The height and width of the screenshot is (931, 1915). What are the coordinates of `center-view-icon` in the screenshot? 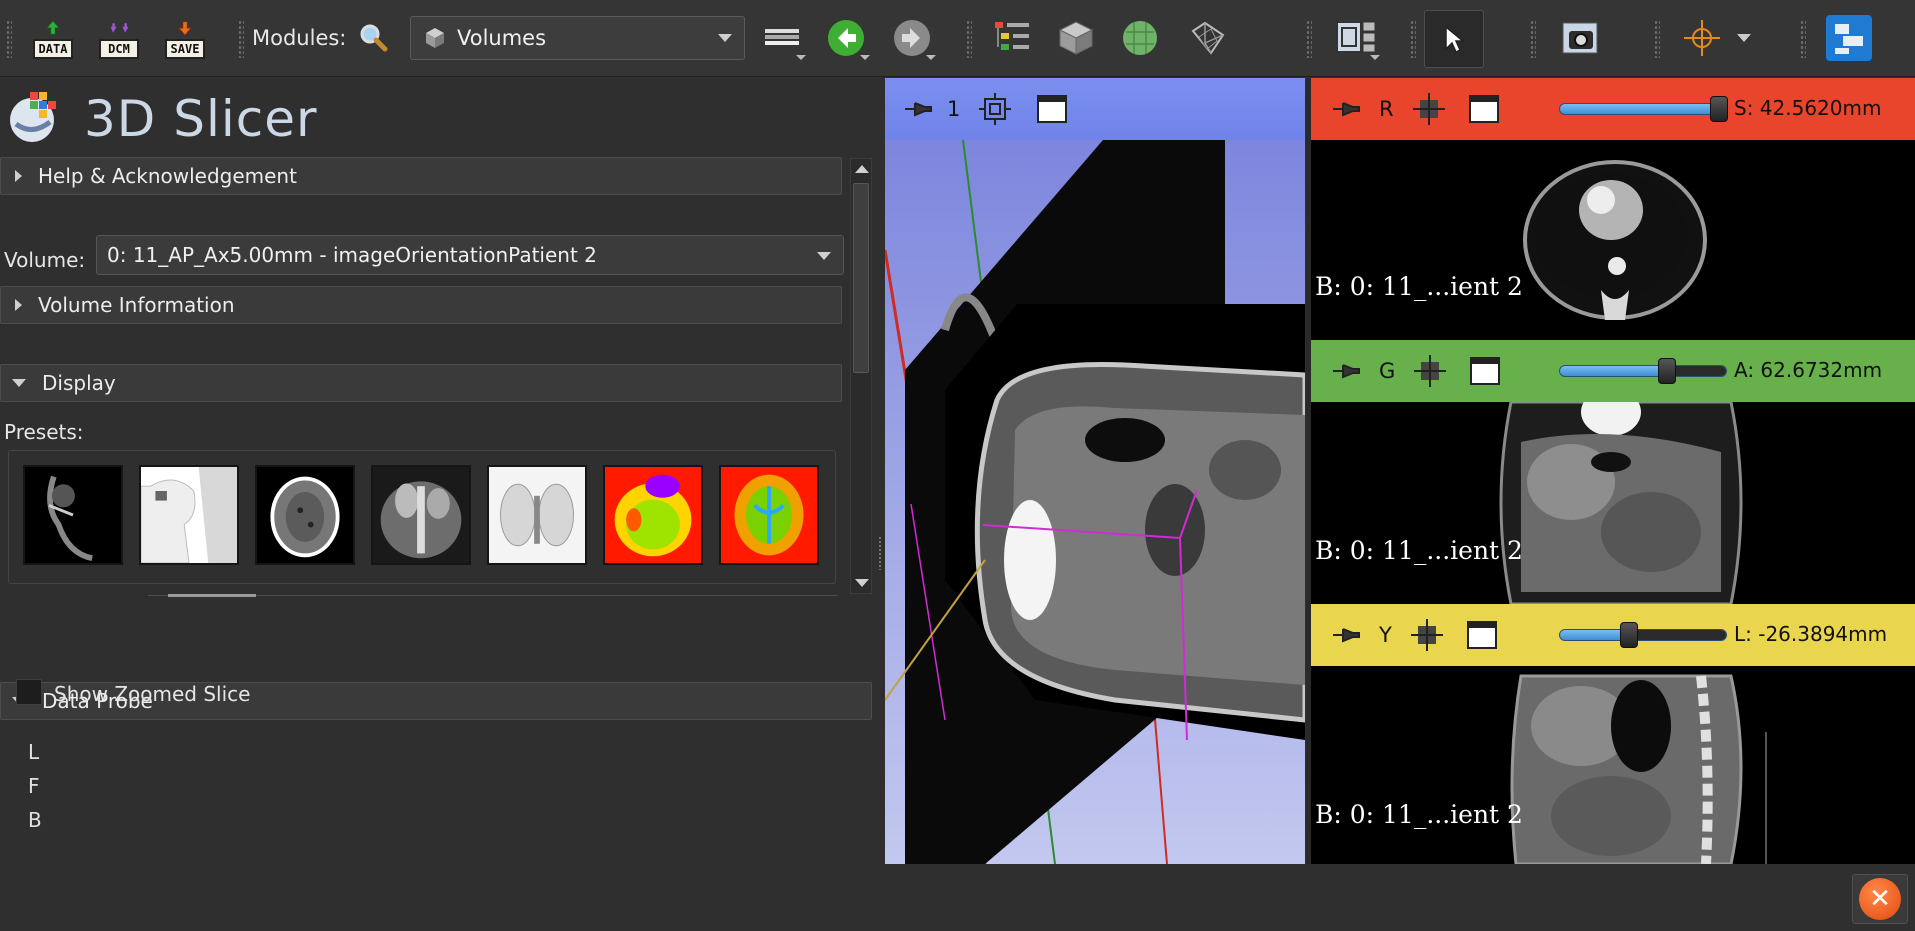 It's located at (995, 109).